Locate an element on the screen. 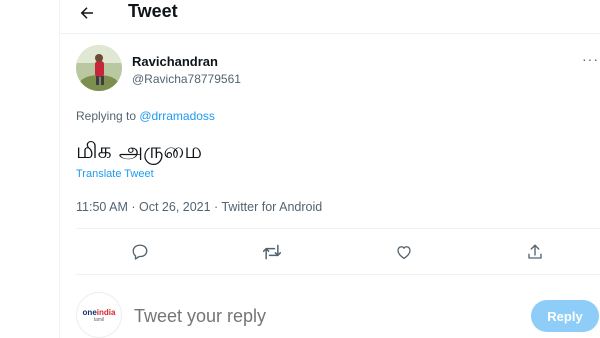  tweet-actions is located at coordinates (330, 252).